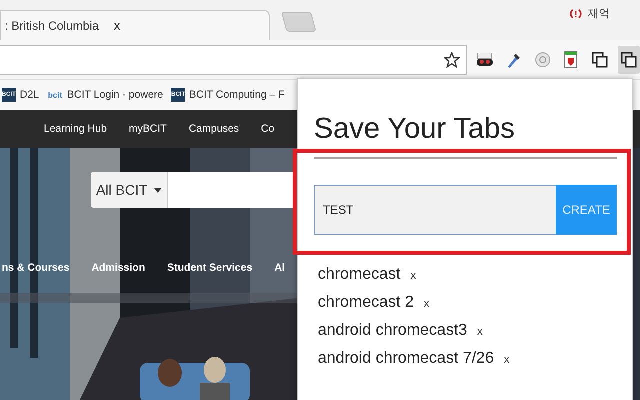 The image size is (640, 400). Describe the element at coordinates (406, 359) in the screenshot. I see `saved-session-link: android chromecast 7/26` at that location.